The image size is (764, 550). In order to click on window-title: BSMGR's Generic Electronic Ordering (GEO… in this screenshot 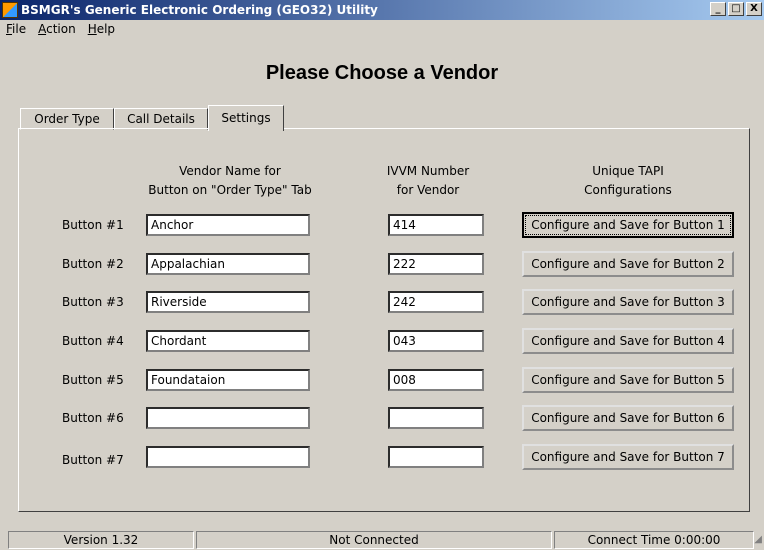, I will do `click(199, 10)`.